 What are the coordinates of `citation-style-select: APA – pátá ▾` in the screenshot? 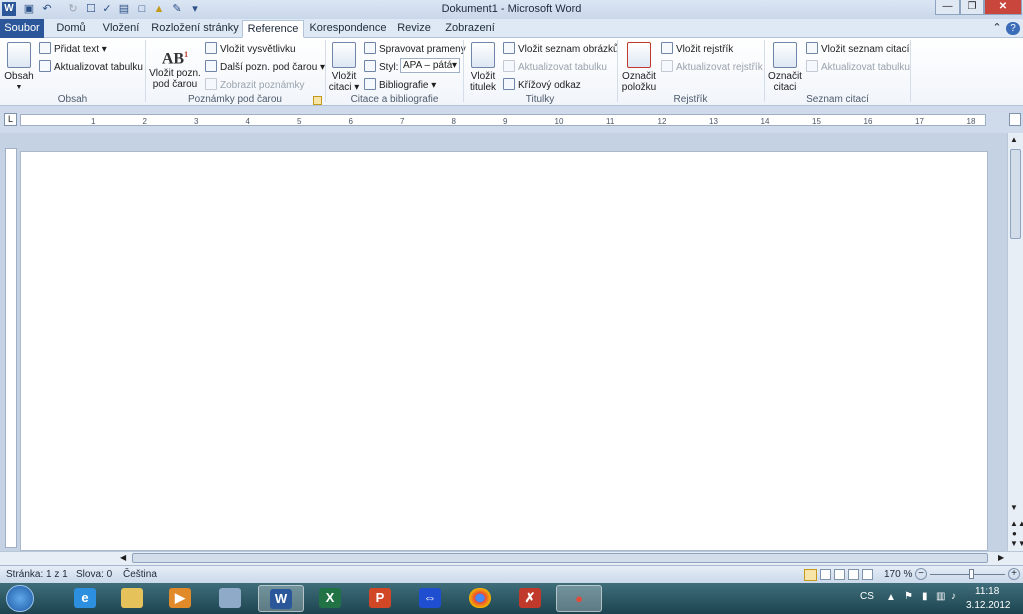 It's located at (430, 65).